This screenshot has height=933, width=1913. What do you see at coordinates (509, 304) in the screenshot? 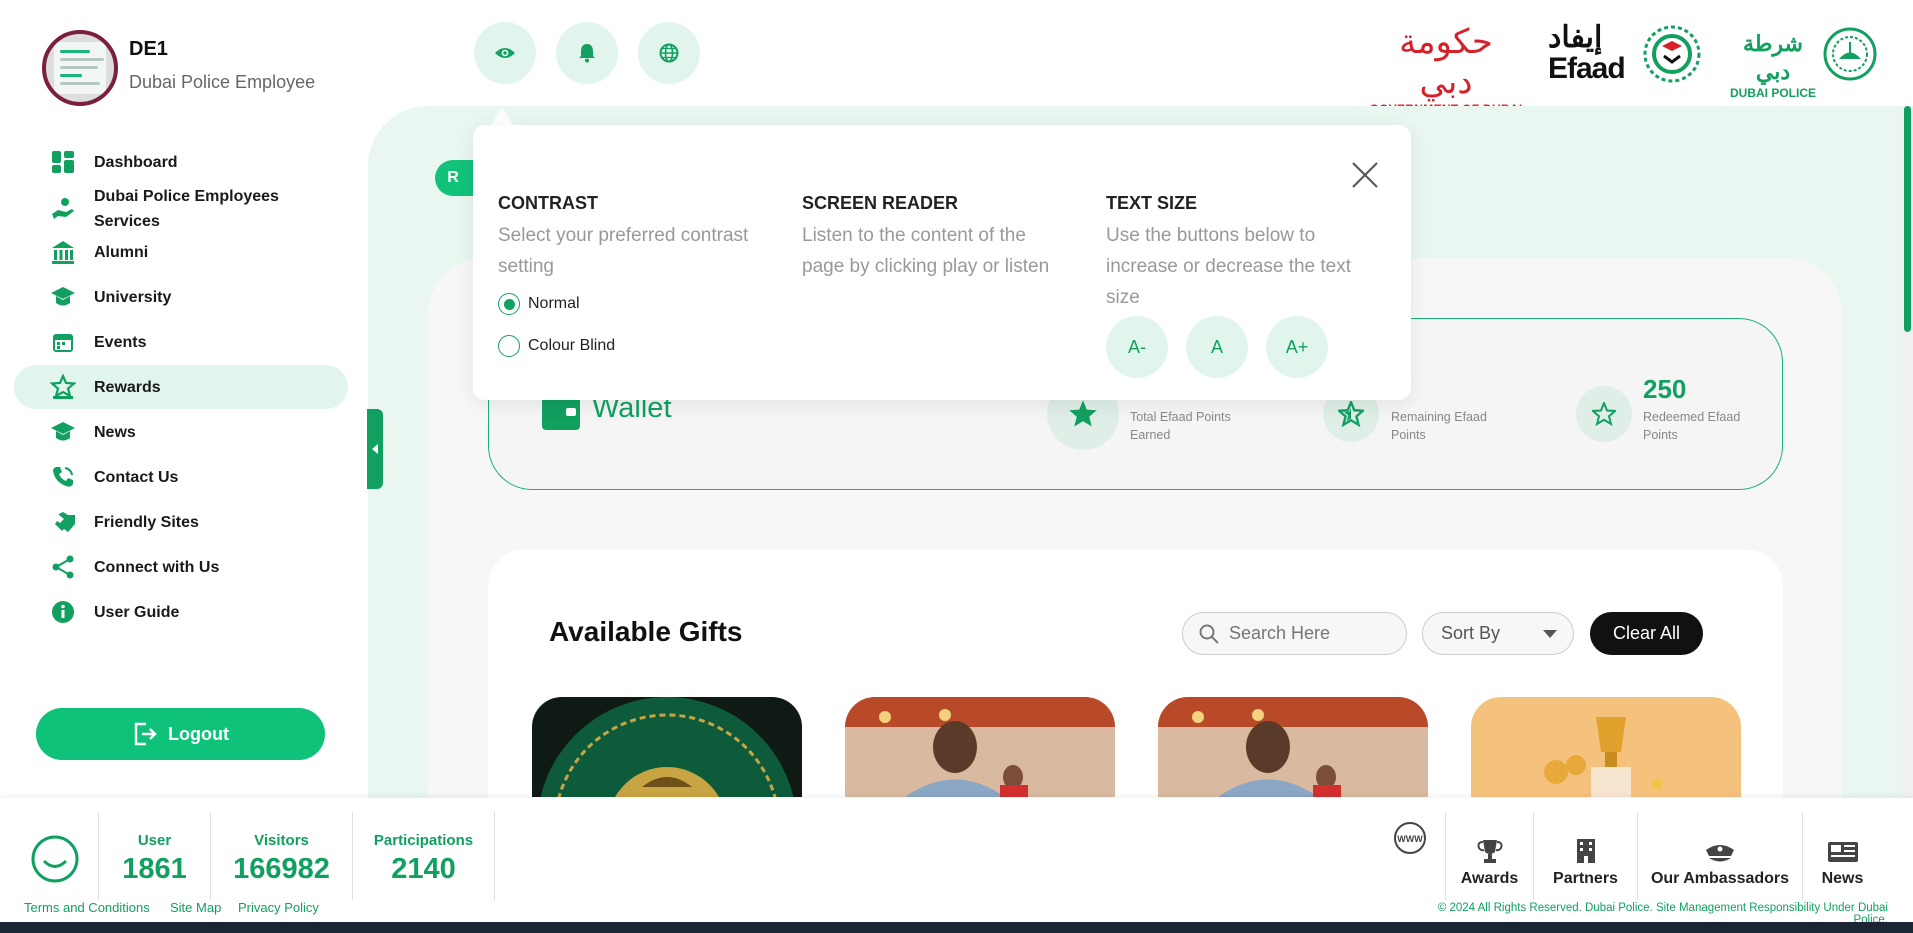
I see `radio-selected-icon` at bounding box center [509, 304].